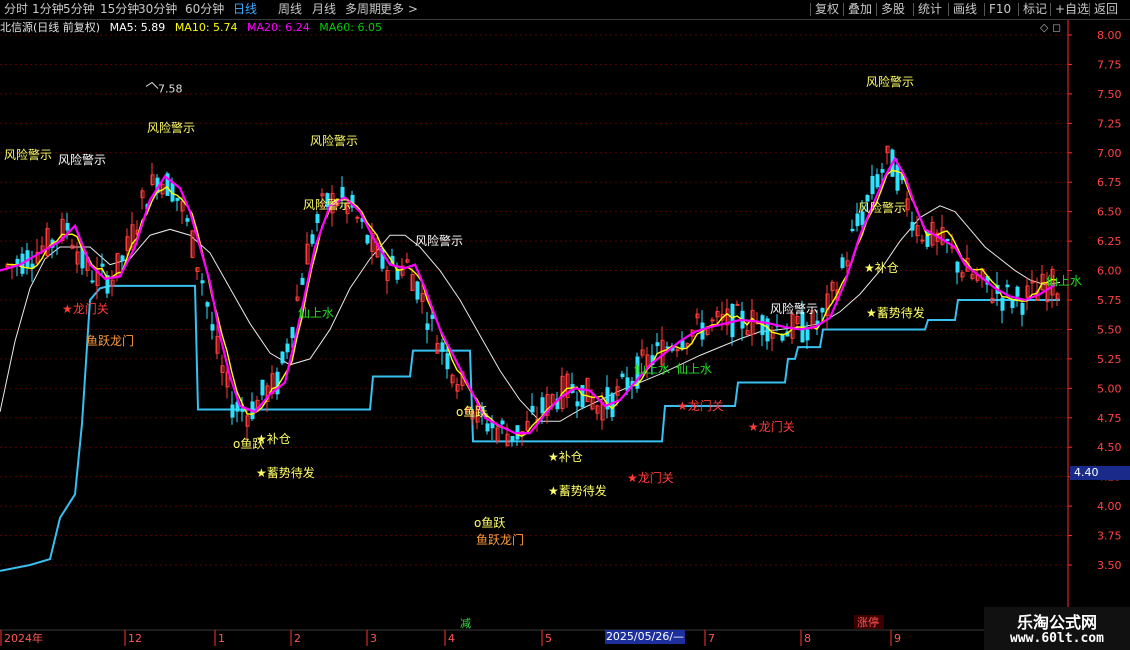  Describe the element at coordinates (1109, 536) in the screenshot. I see `y-tick-label: 3.75` at that location.